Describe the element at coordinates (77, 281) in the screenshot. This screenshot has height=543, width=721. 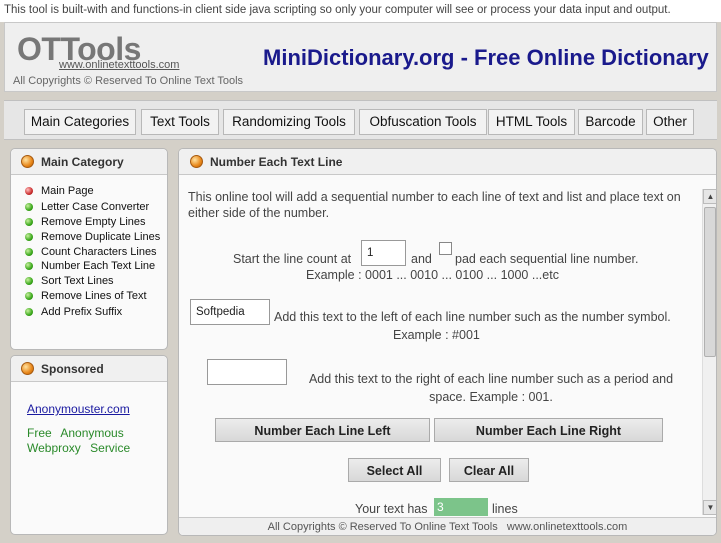
I see `sidebar-item-label: Sort Text Lines` at that location.